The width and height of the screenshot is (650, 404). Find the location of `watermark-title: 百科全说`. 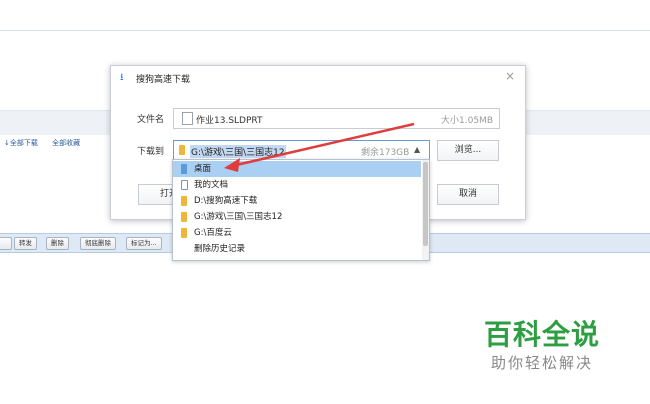

watermark-title: 百科全说 is located at coordinates (542, 334).